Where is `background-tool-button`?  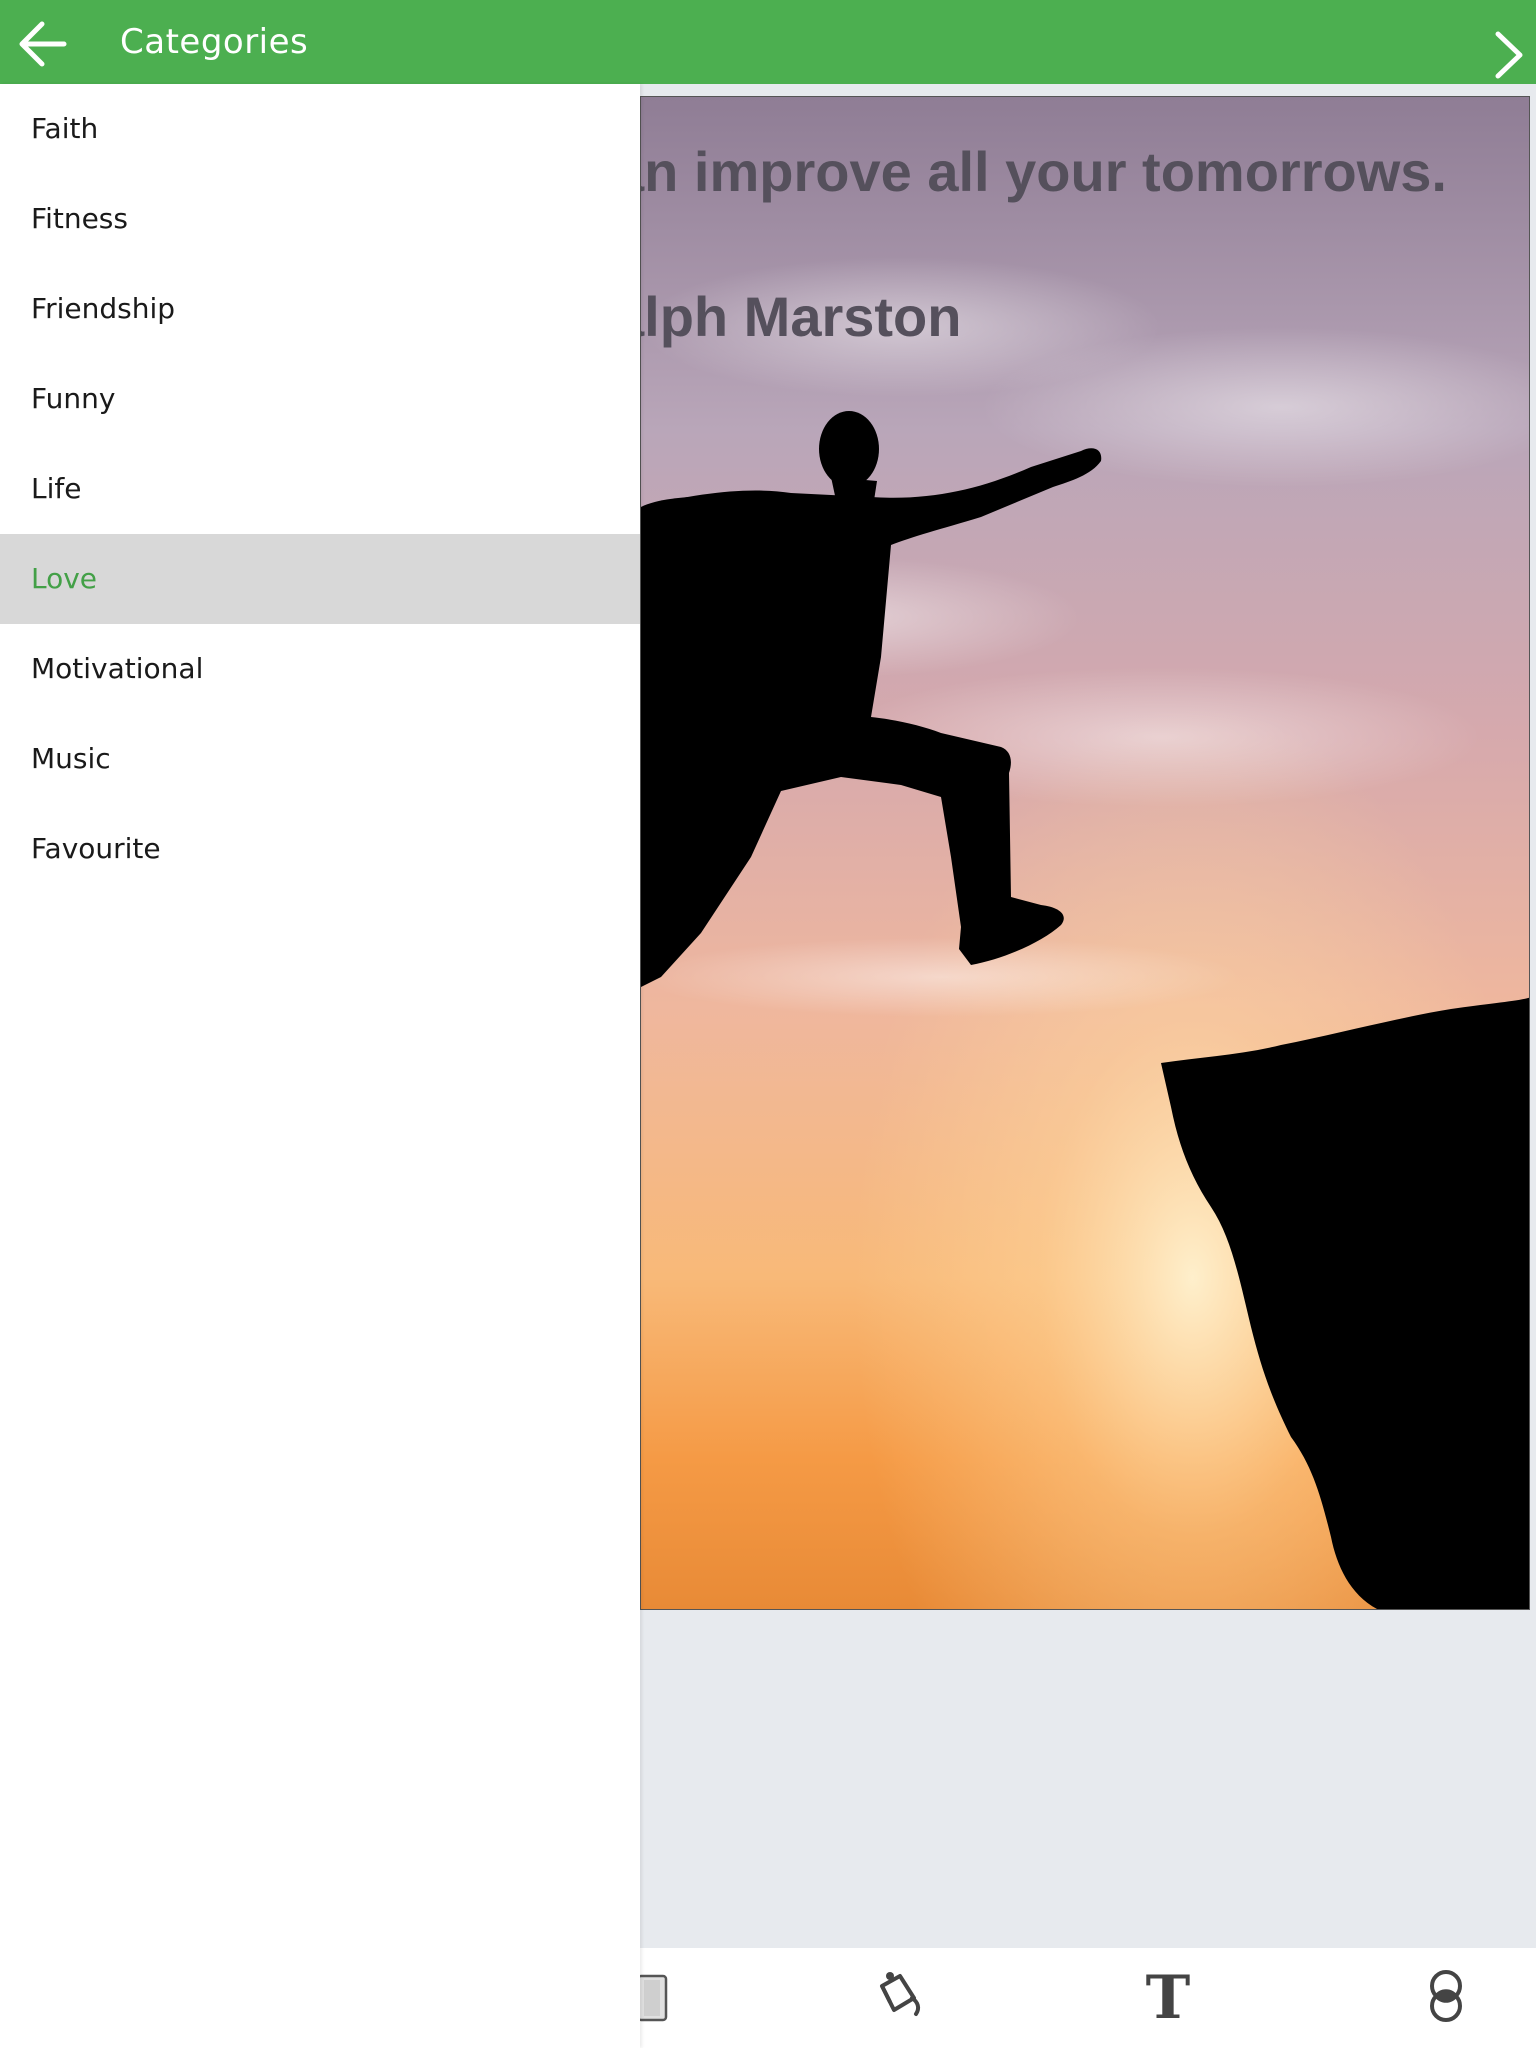 background-tool-button is located at coordinates (898, 1996).